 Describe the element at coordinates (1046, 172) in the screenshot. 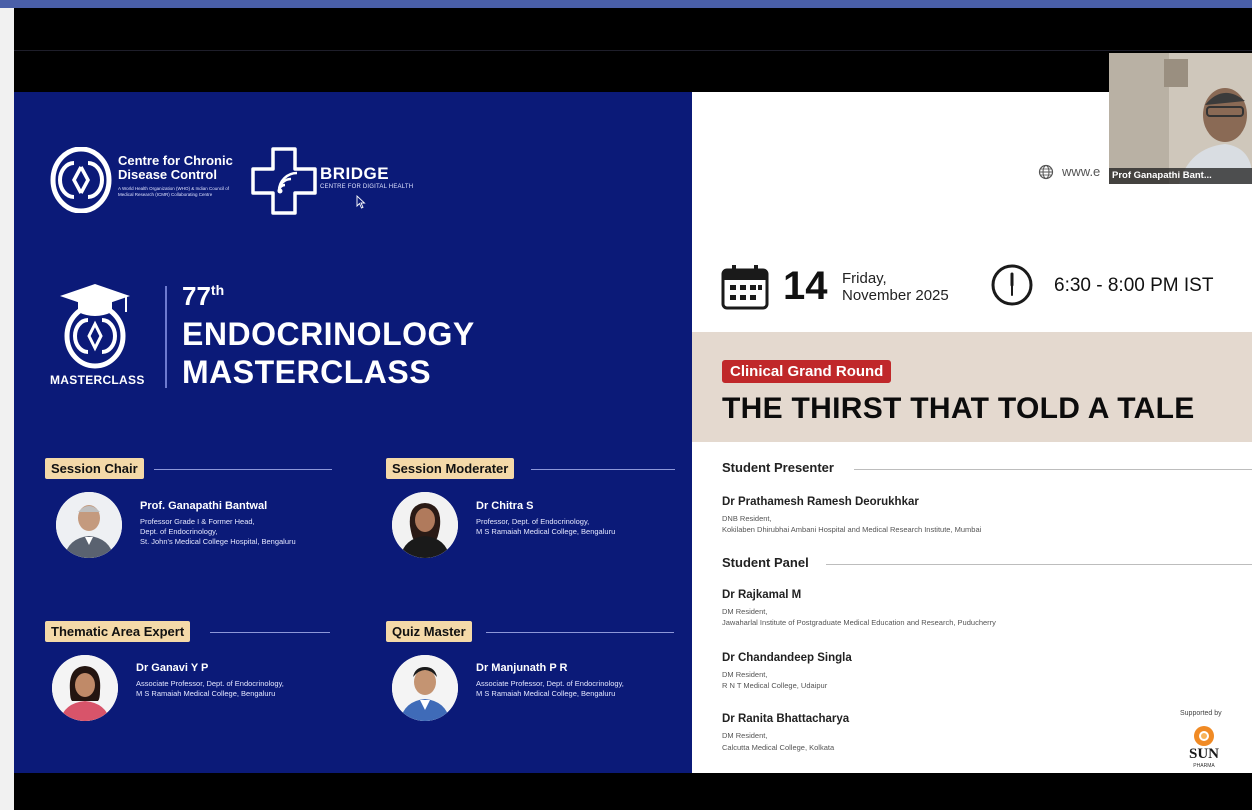

I see `globe-icon` at that location.